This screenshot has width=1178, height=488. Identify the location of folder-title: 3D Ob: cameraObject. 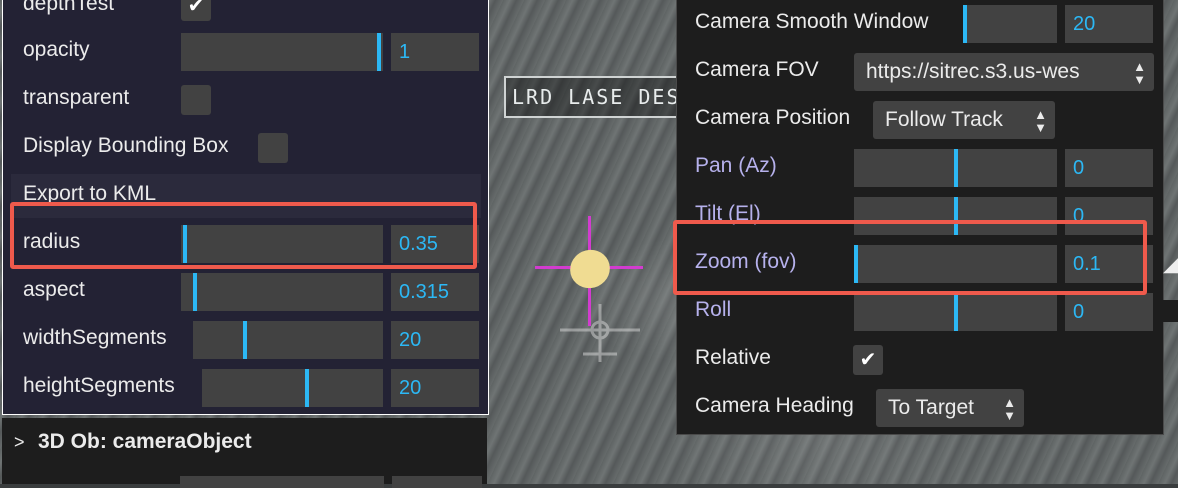
(145, 441).